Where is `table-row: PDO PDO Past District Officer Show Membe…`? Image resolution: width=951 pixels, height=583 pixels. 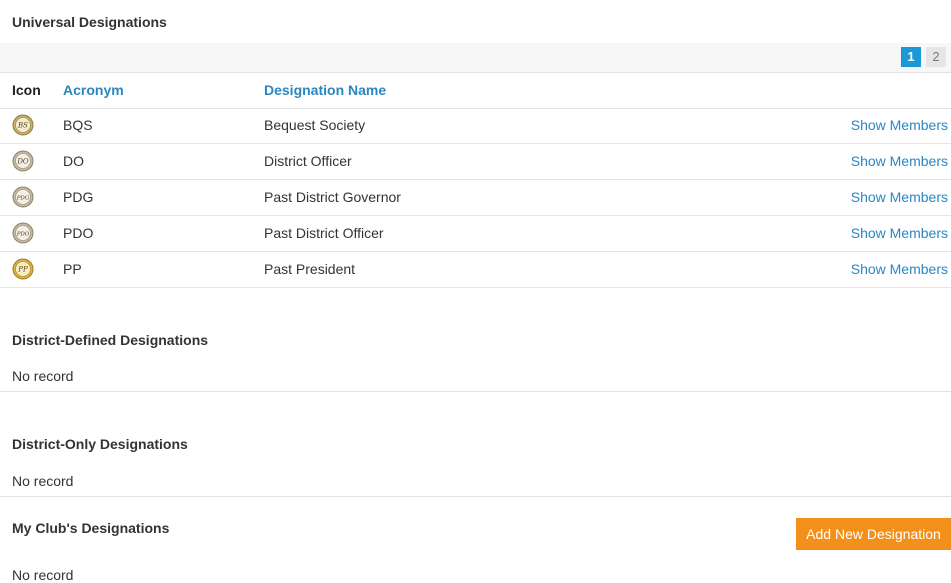 table-row: PDO PDO Past District Officer Show Membe… is located at coordinates (475, 234).